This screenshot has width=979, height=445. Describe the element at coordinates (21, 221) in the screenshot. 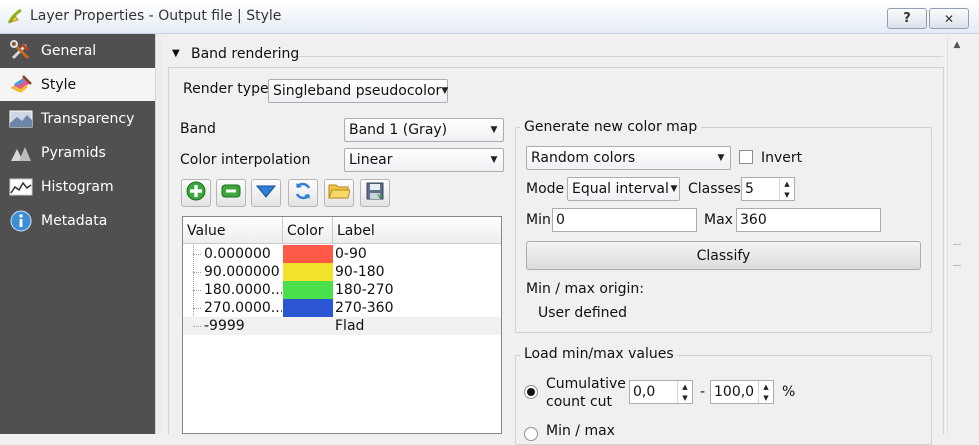

I see `info-icon` at that location.